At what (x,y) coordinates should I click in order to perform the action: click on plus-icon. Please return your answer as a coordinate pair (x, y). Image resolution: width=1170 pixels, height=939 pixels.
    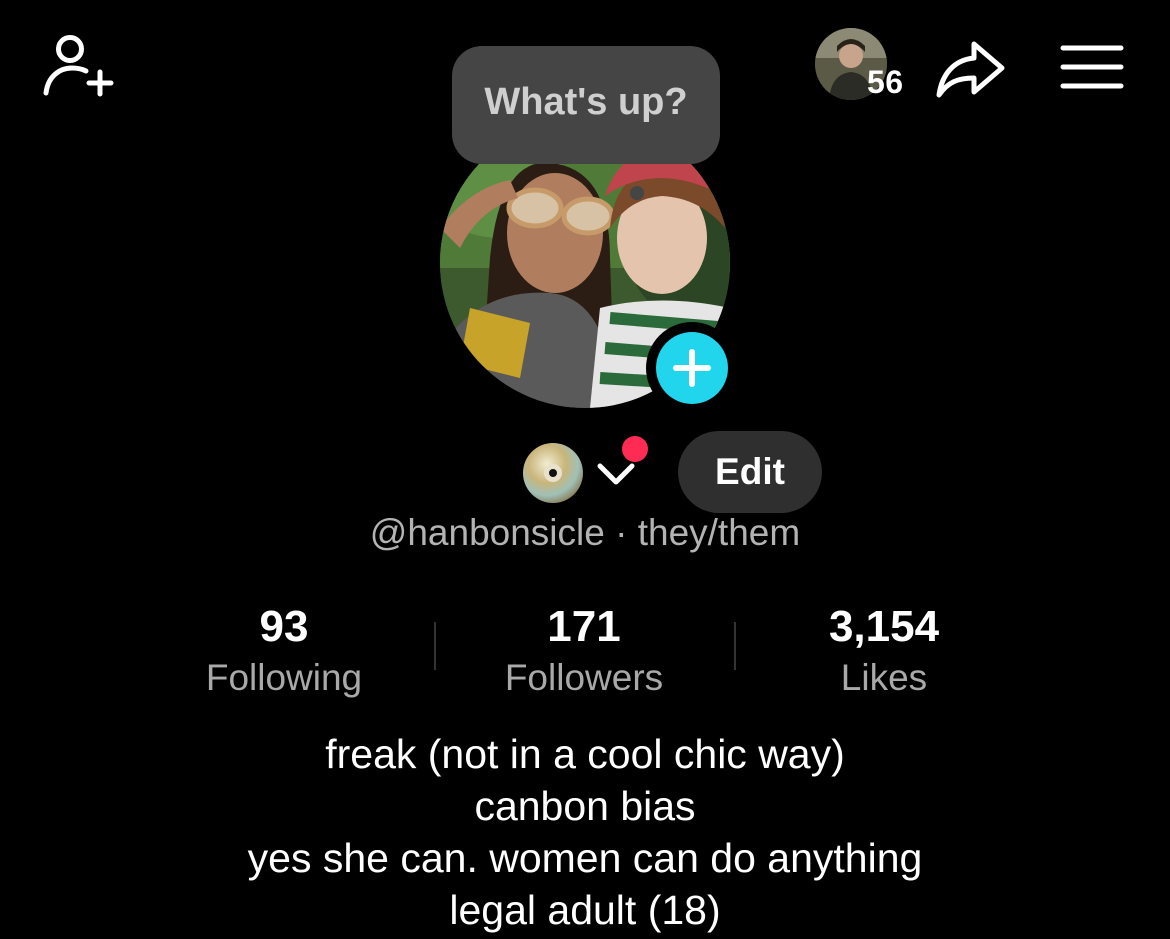
    Looking at the image, I should click on (692, 368).